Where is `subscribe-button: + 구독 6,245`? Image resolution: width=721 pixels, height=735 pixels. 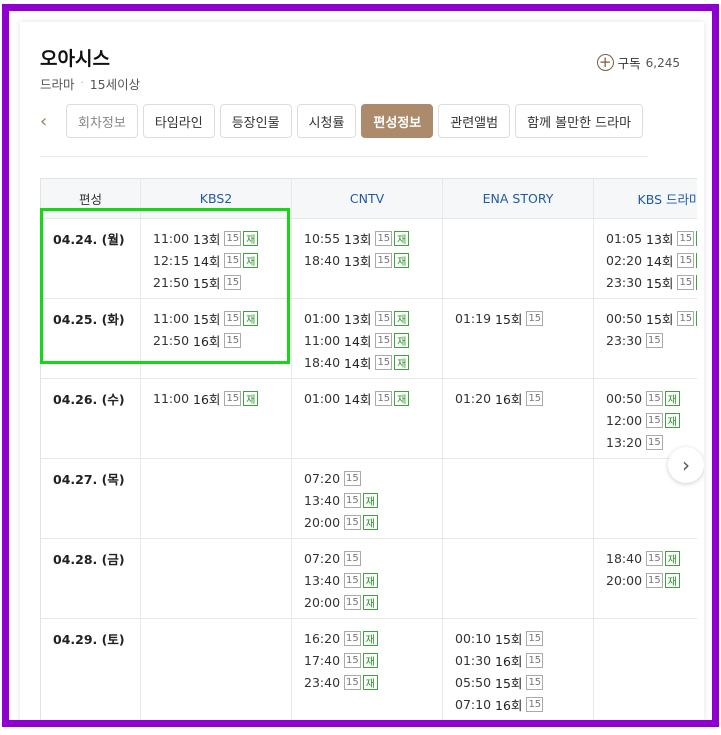 subscribe-button: + 구독 6,245 is located at coordinates (638, 62).